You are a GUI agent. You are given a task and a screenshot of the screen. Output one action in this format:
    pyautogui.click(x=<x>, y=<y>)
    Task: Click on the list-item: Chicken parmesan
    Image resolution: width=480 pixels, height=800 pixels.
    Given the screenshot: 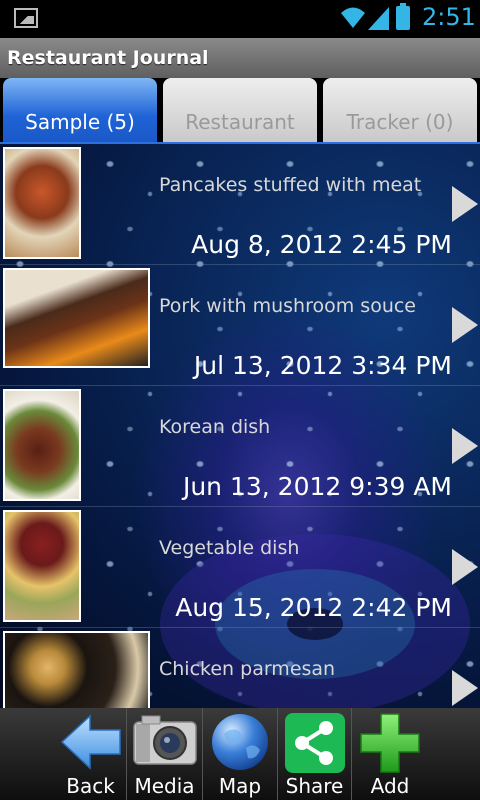 What is the action you would take?
    pyautogui.click(x=240, y=668)
    